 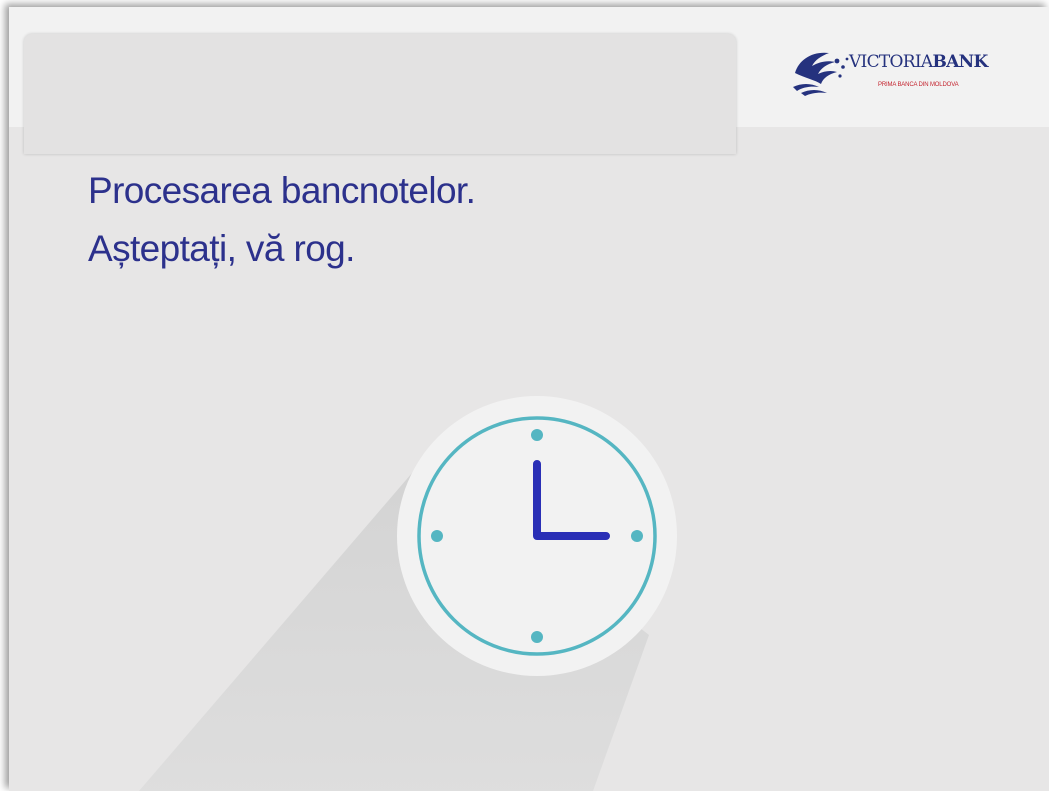 I want to click on clock-icon, so click(x=537, y=536).